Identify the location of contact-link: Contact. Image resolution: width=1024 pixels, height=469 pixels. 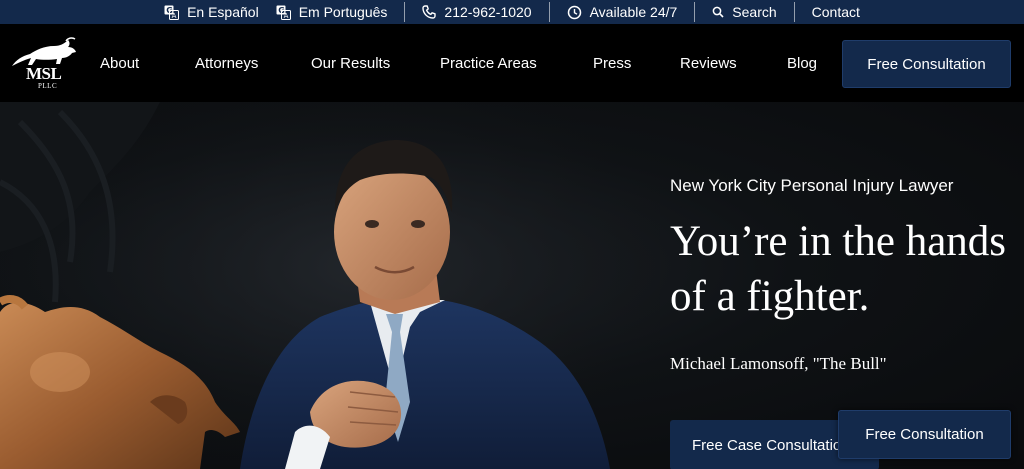
(836, 12).